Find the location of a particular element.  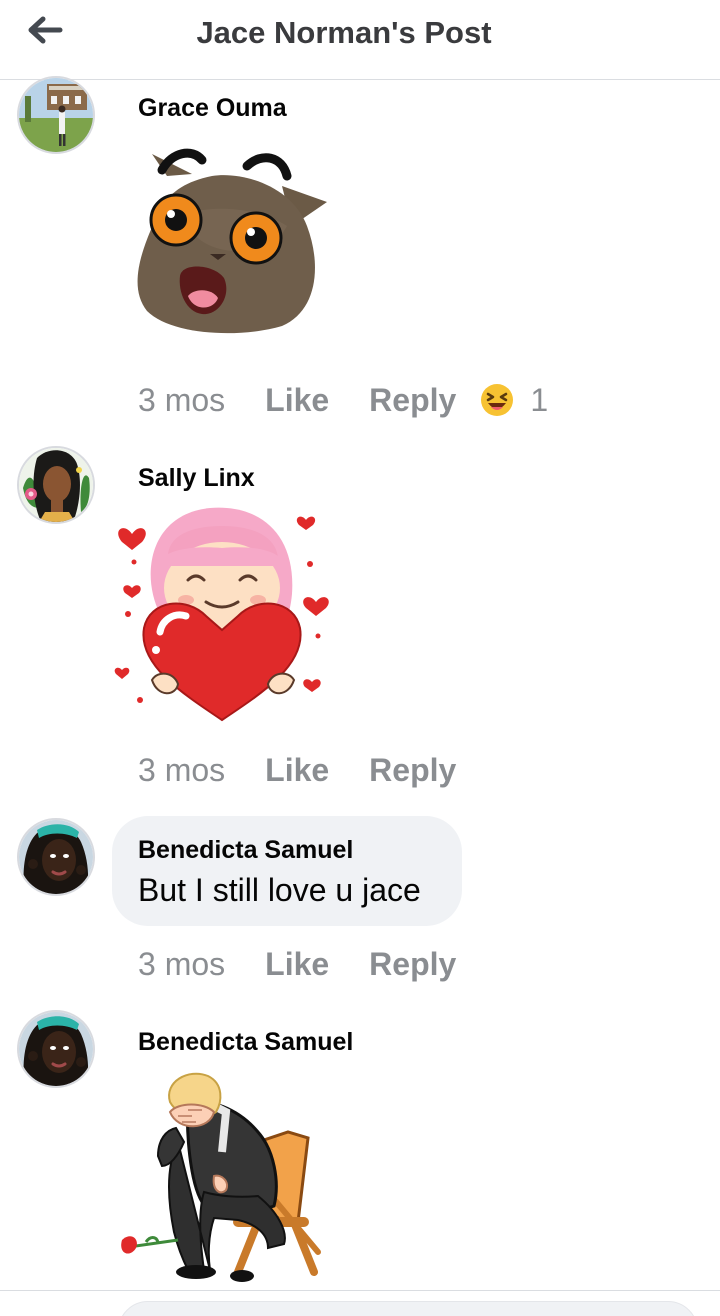

comment-bubble: Benedicta Samuel But I still love u jace is located at coordinates (287, 871).